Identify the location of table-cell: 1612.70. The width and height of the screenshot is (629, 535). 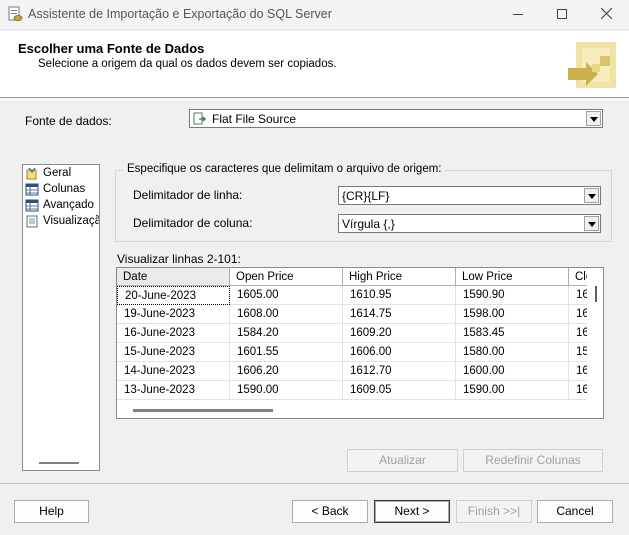
(399, 371).